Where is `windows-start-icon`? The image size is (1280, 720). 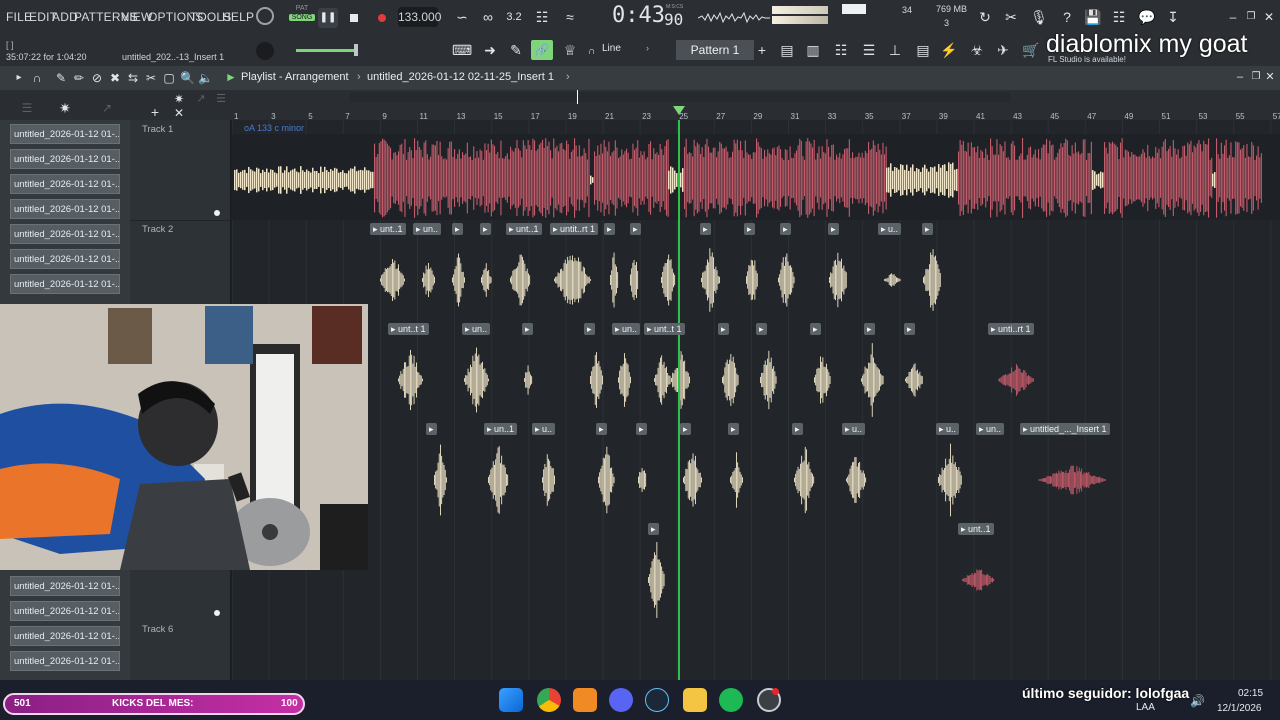
windows-start-icon is located at coordinates (511, 700).